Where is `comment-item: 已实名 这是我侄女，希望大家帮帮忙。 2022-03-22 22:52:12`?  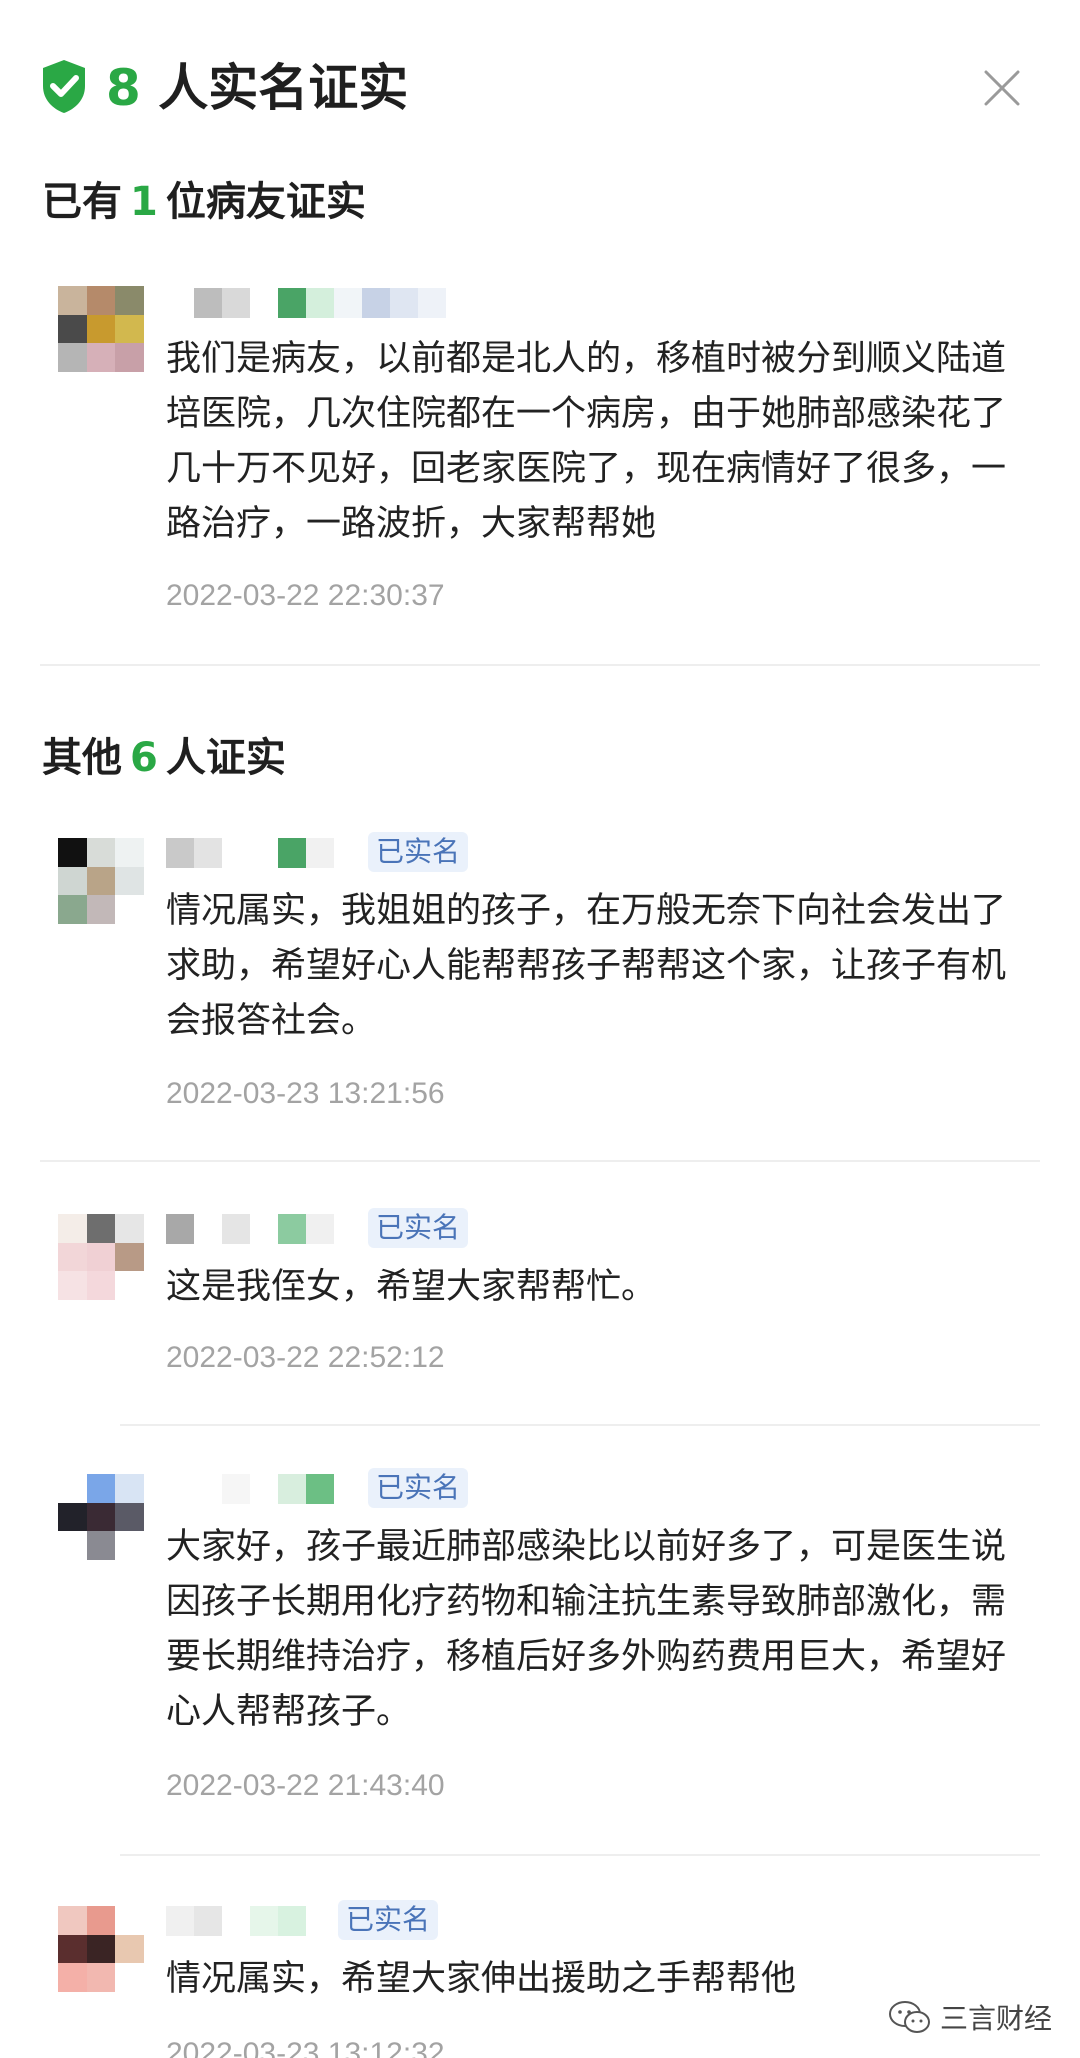 comment-item: 已实名 这是我侄女，希望大家帮帮忙。 2022-03-22 22:52:12 is located at coordinates (540, 1301).